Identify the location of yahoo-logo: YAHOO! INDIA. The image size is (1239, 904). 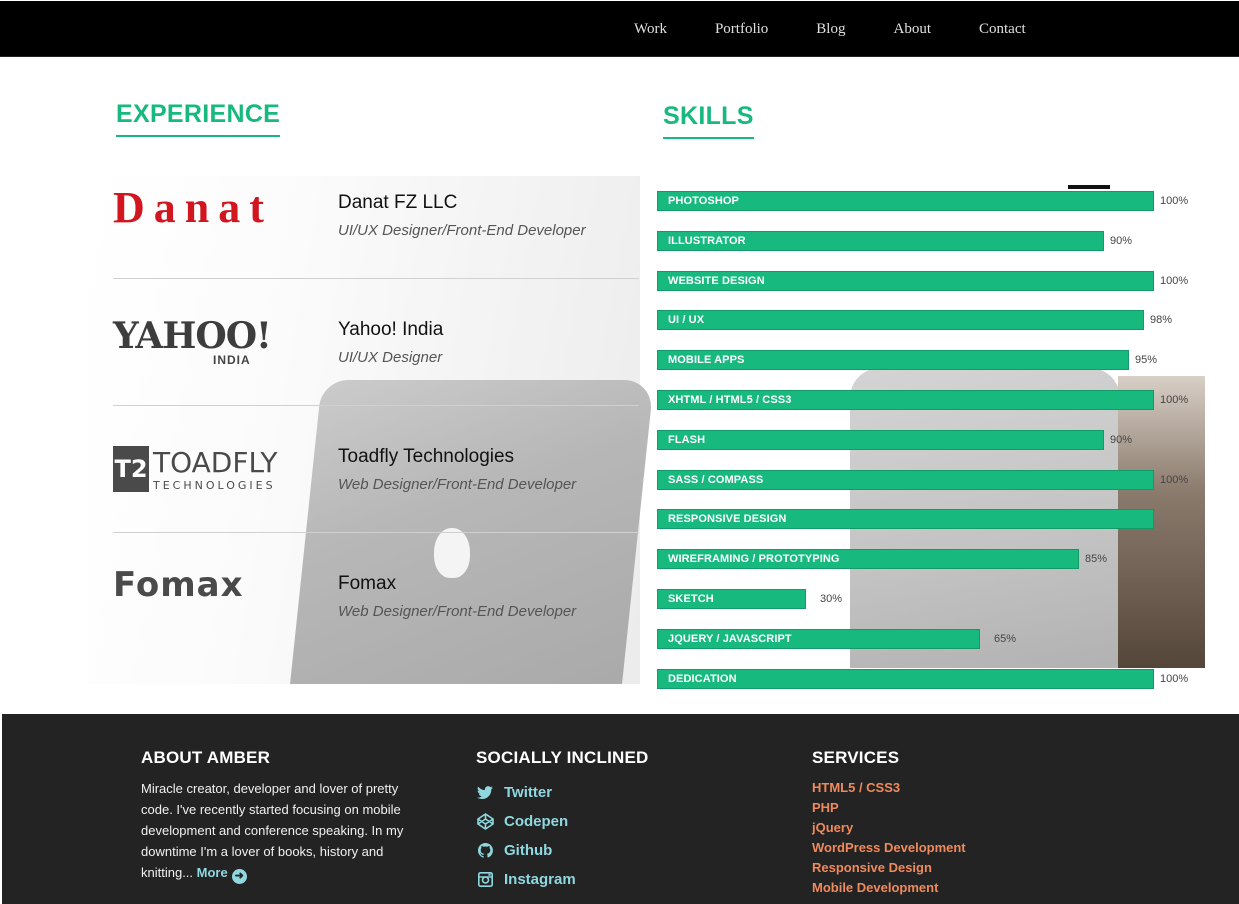
(192, 341).